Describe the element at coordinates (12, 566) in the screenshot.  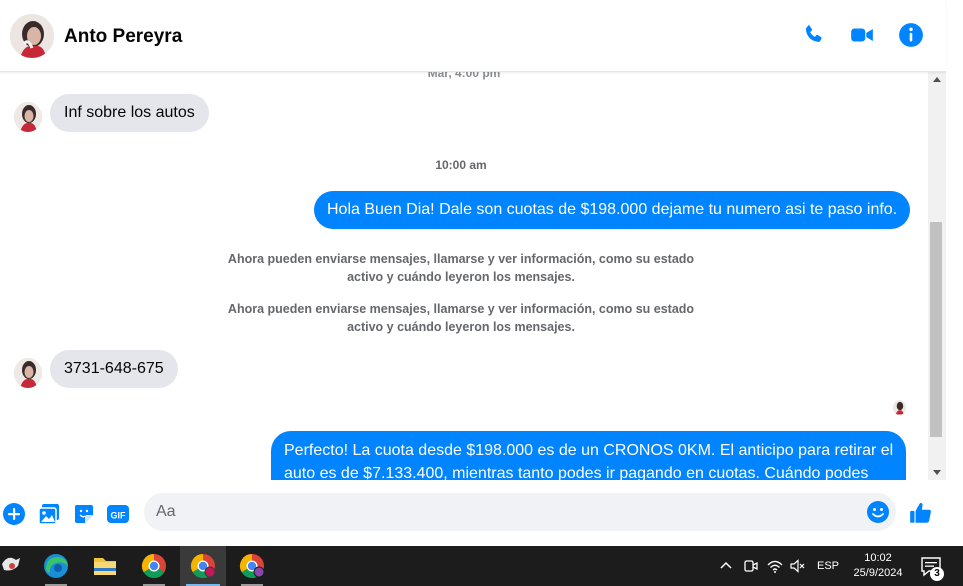
I see `taskbar-pinned-app-icon` at that location.